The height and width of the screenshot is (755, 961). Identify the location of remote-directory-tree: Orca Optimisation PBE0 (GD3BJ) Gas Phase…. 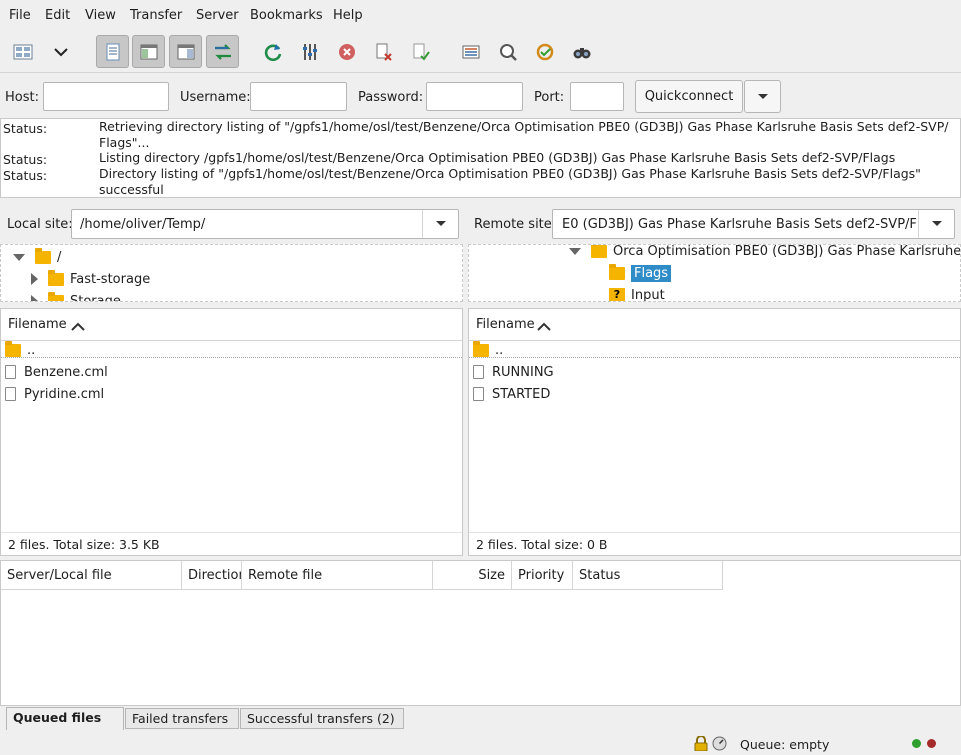
(714, 273).